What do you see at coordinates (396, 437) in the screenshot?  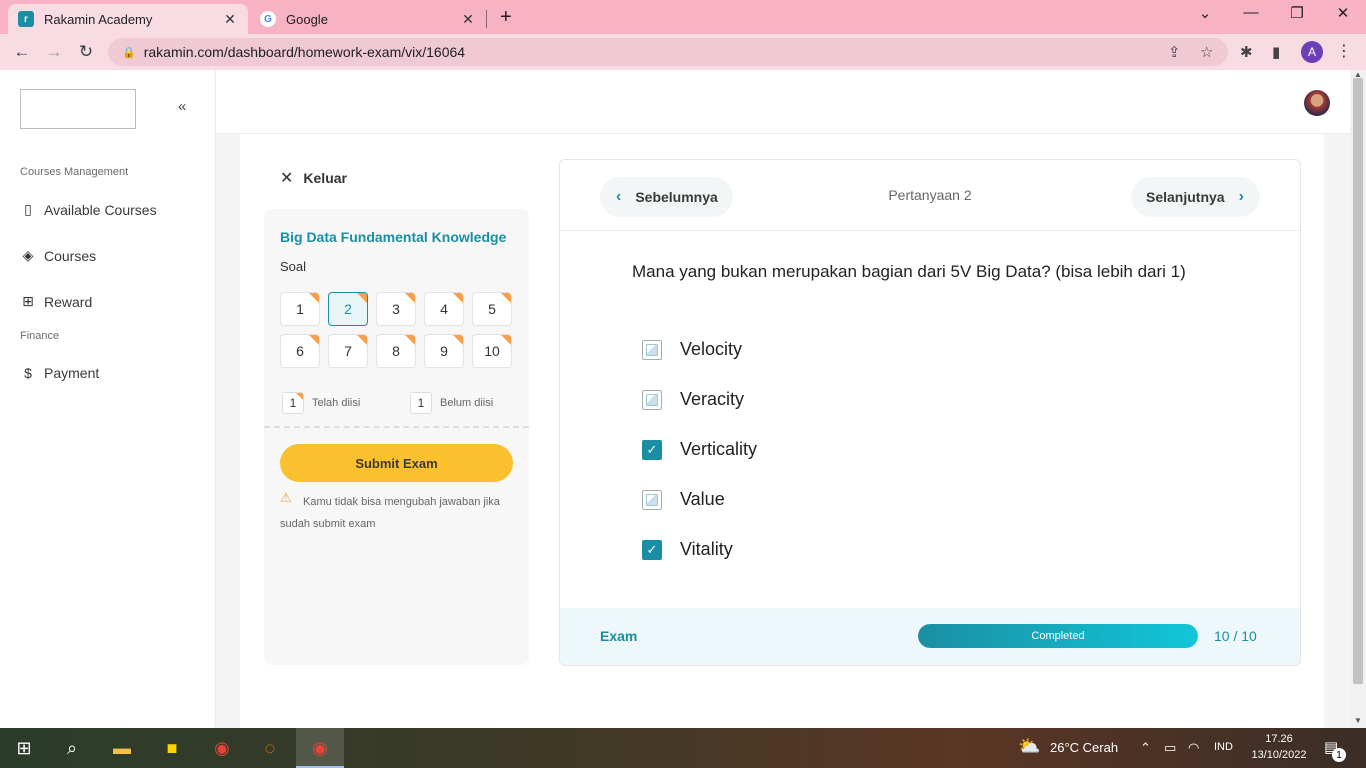 I see `question-navigator-panel` at bounding box center [396, 437].